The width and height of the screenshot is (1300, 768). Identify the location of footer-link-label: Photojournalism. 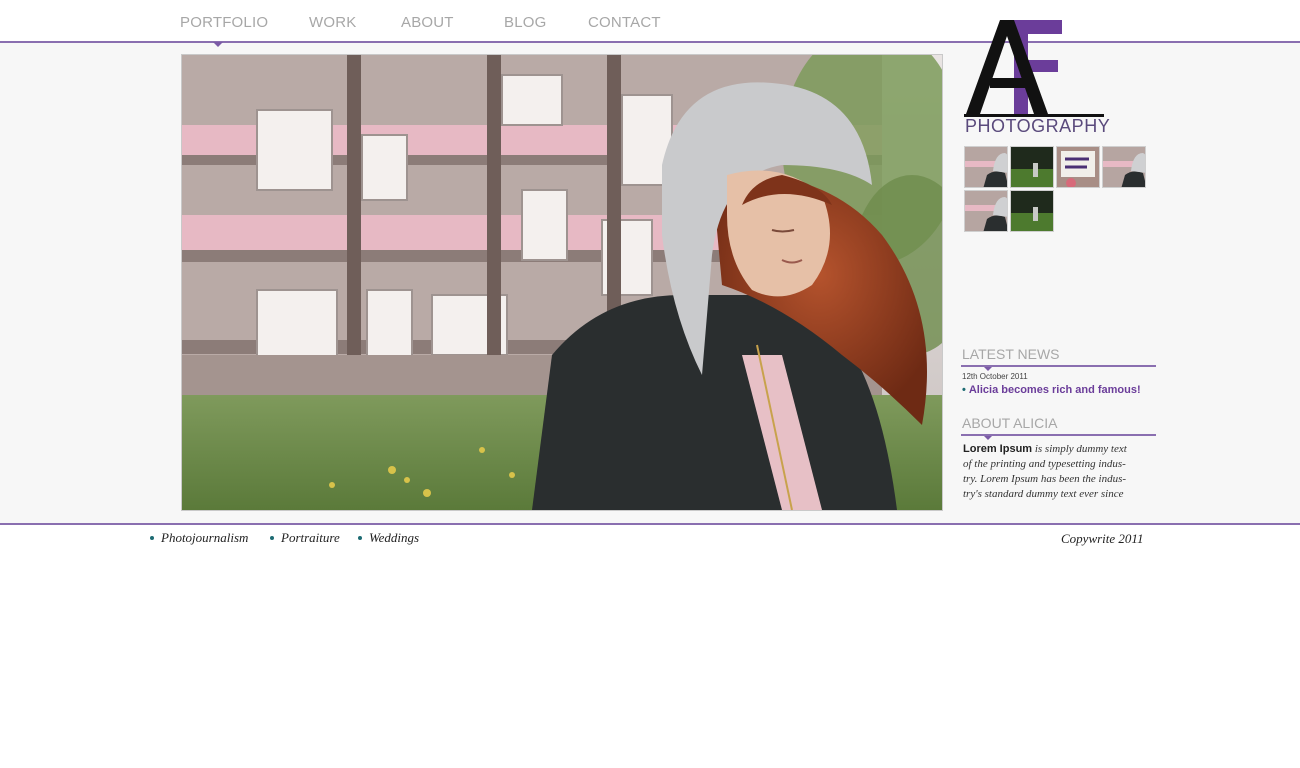
(205, 537).